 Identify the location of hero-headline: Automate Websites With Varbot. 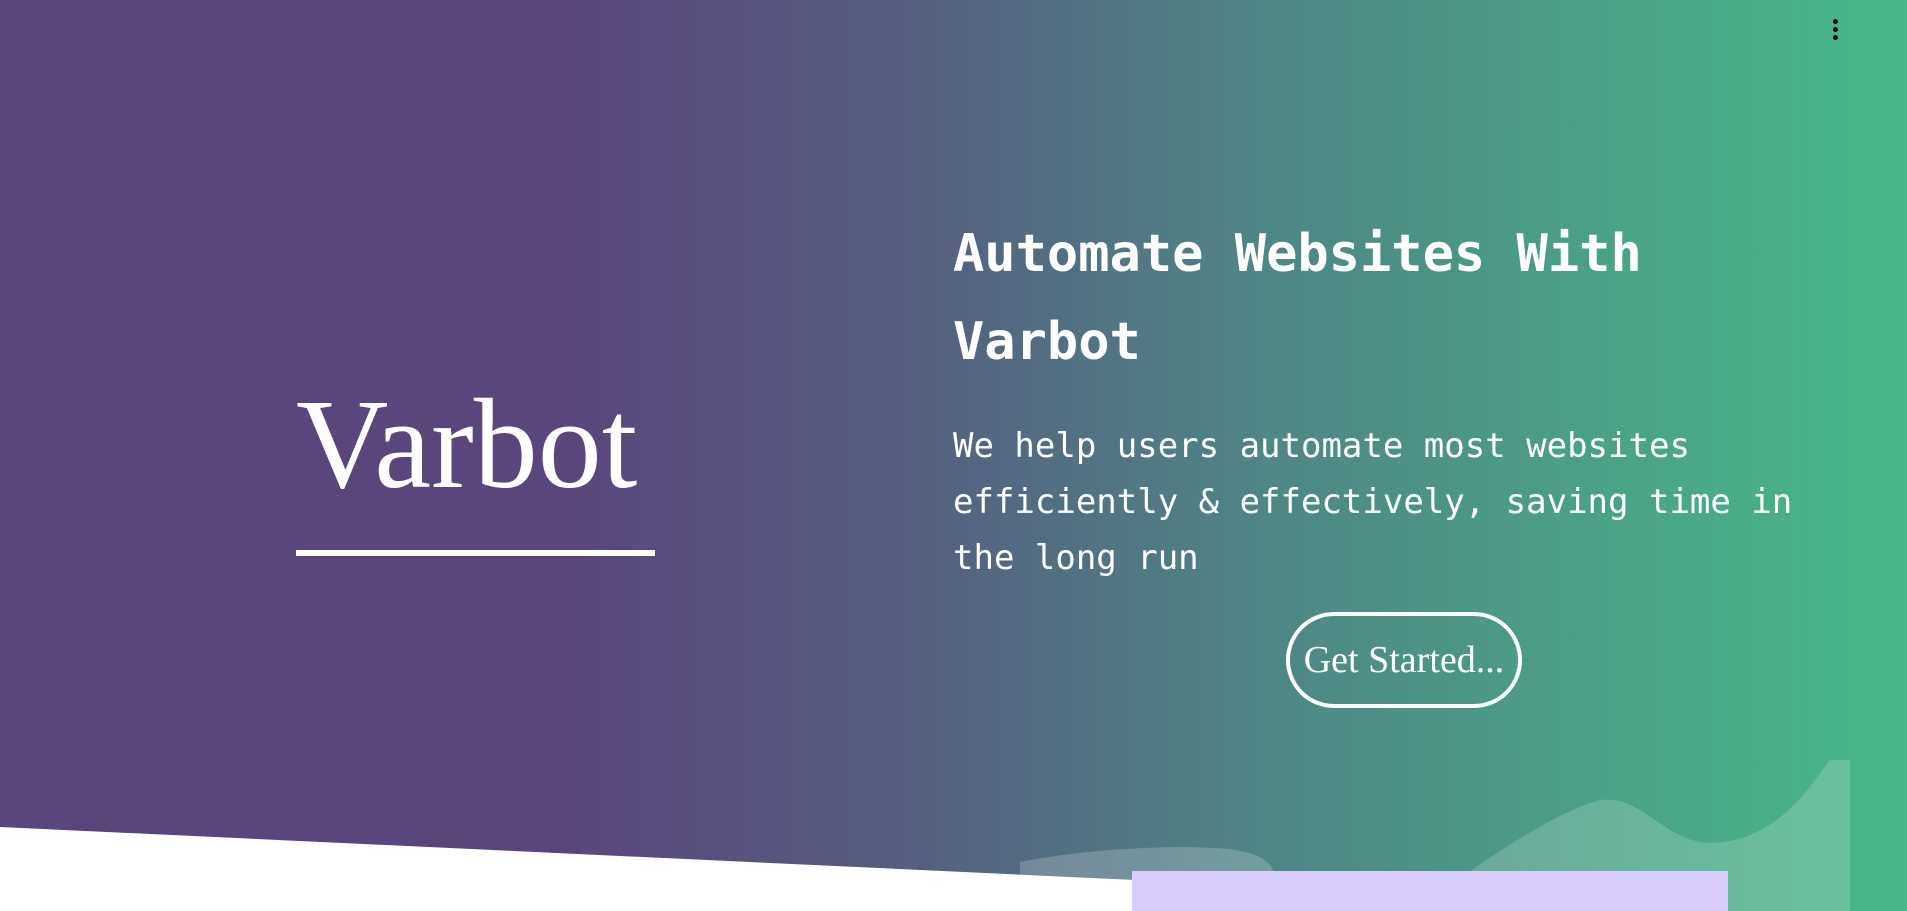
(1297, 298).